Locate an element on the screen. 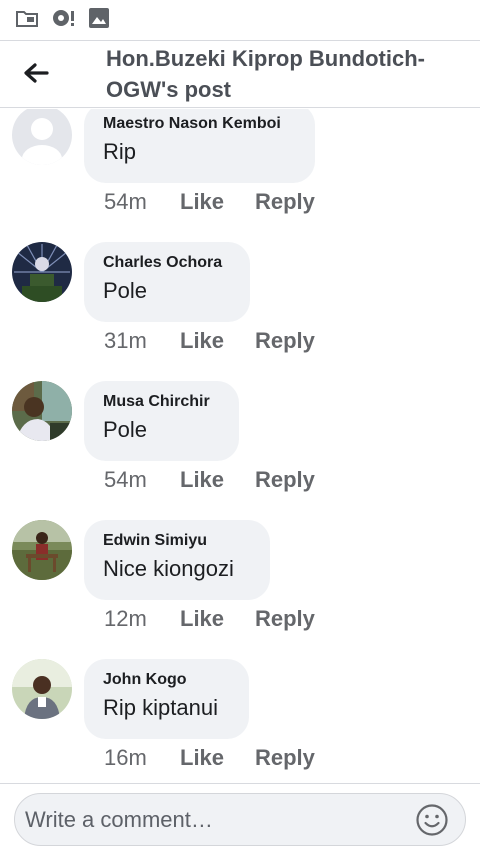 This screenshot has width=480, height=854. comment-author: John Kogo is located at coordinates (166, 680).